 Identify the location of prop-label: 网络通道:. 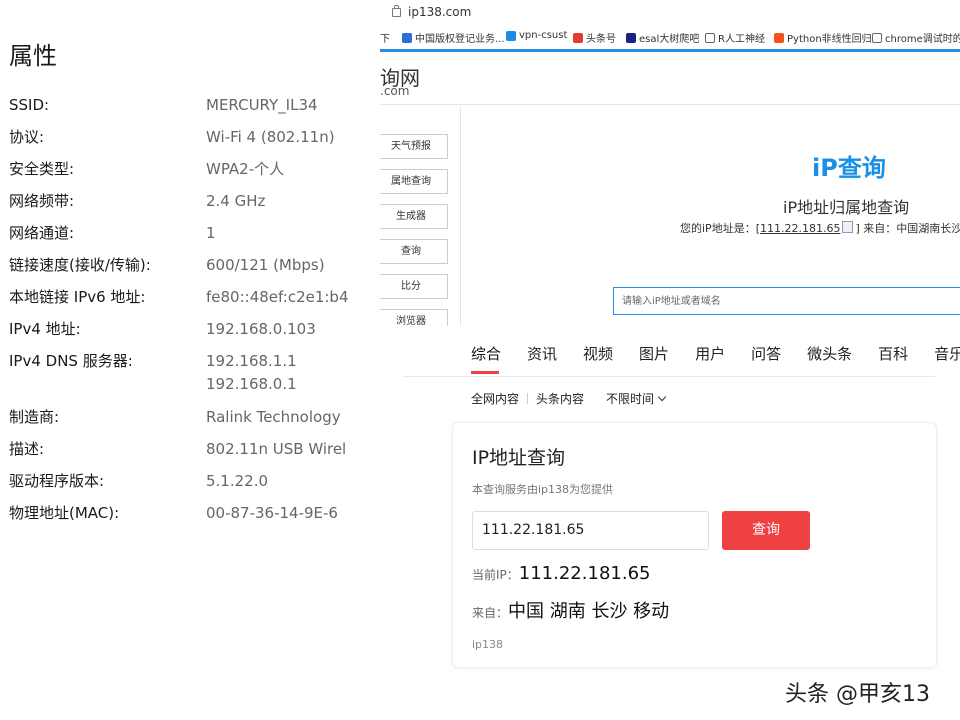
(42, 233).